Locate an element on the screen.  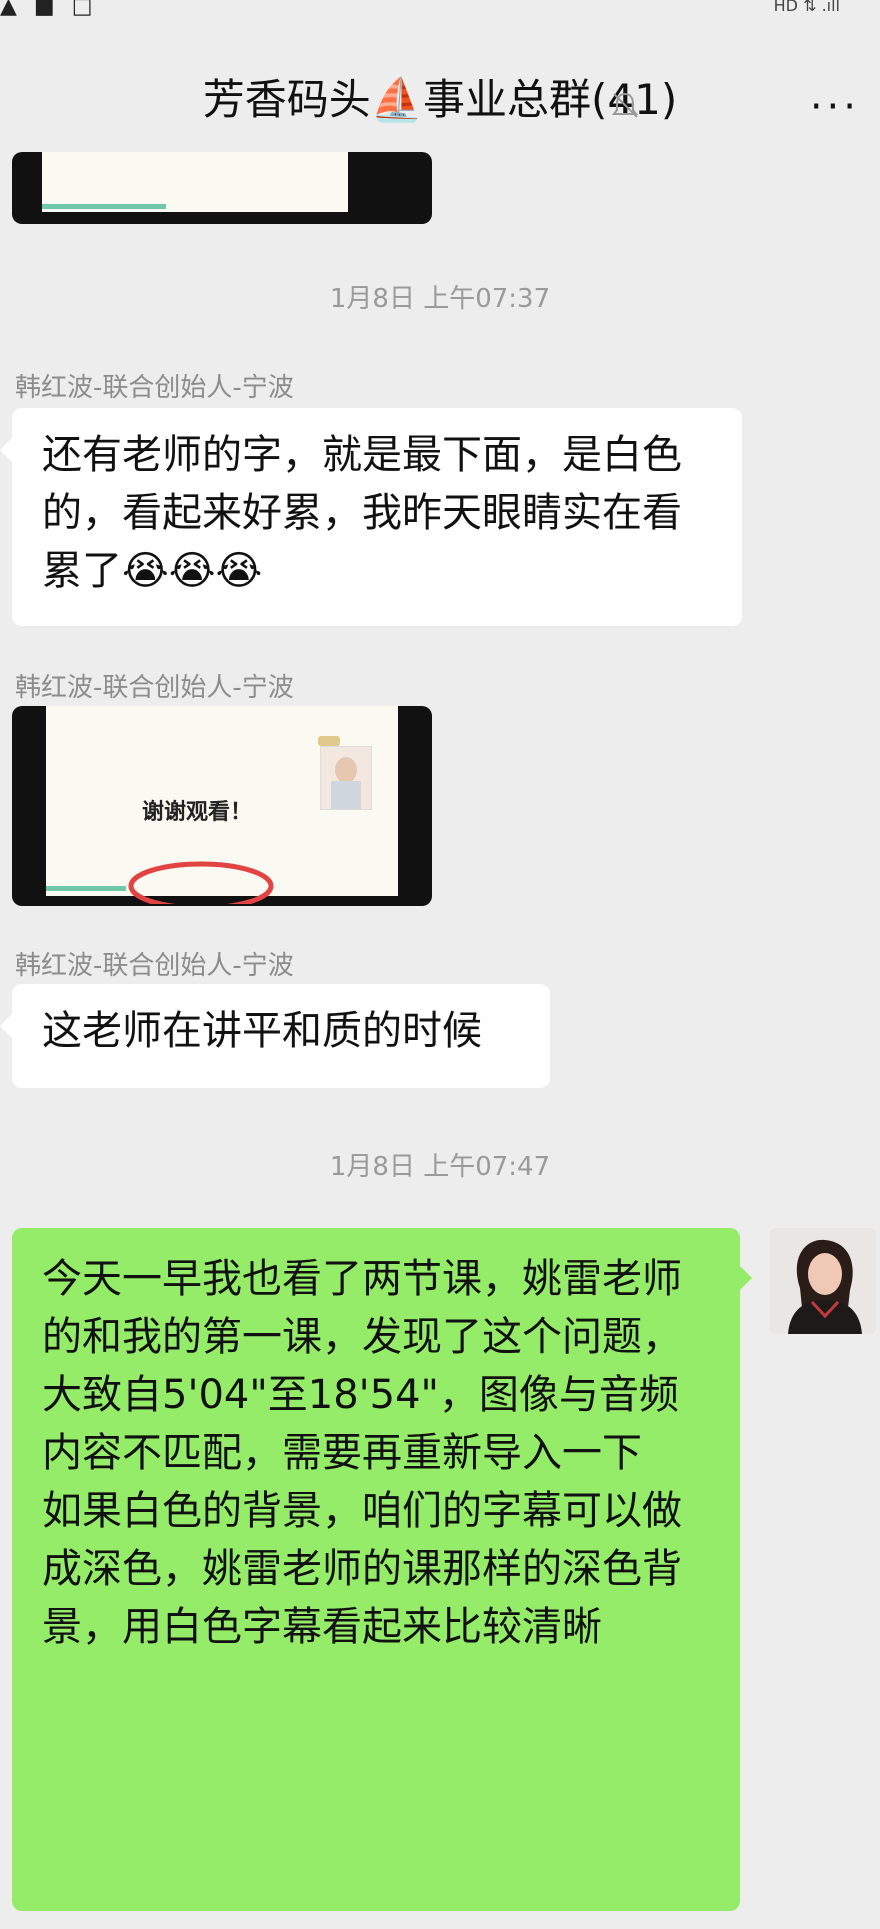
my-avatar is located at coordinates (823, 1281).